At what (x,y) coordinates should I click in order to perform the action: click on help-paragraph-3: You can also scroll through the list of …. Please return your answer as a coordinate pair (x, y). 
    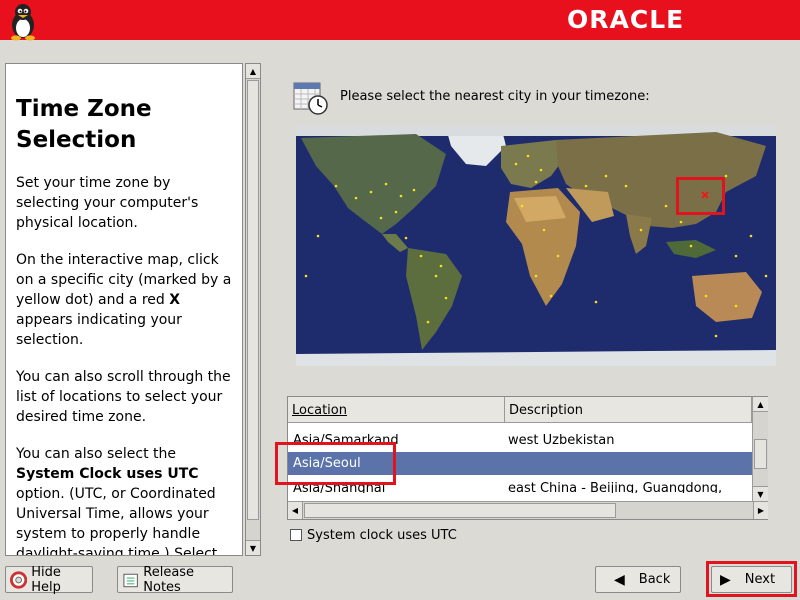
    Looking at the image, I should click on (123, 397).